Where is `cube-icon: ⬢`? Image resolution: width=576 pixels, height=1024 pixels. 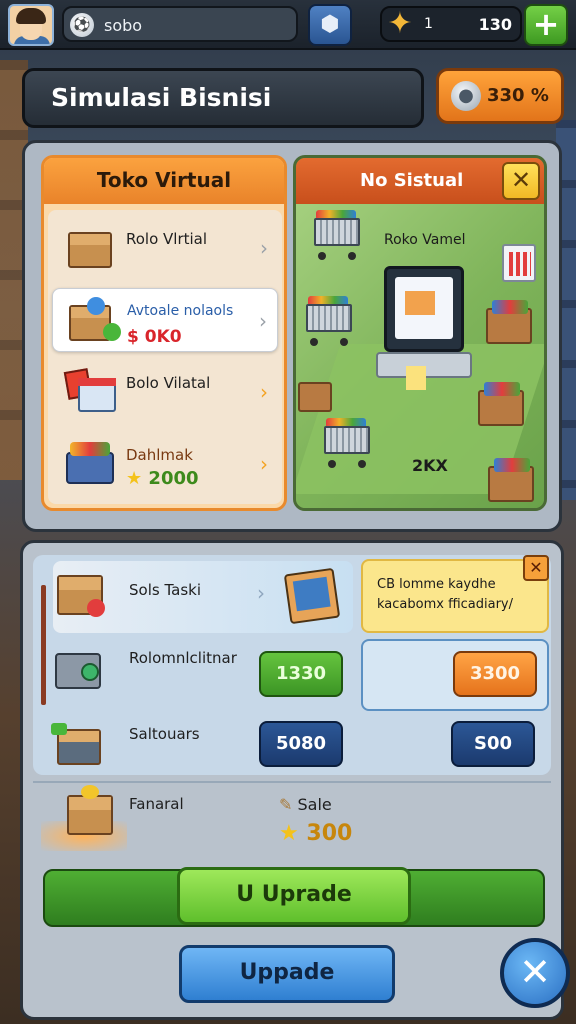 cube-icon: ⬢ is located at coordinates (330, 24).